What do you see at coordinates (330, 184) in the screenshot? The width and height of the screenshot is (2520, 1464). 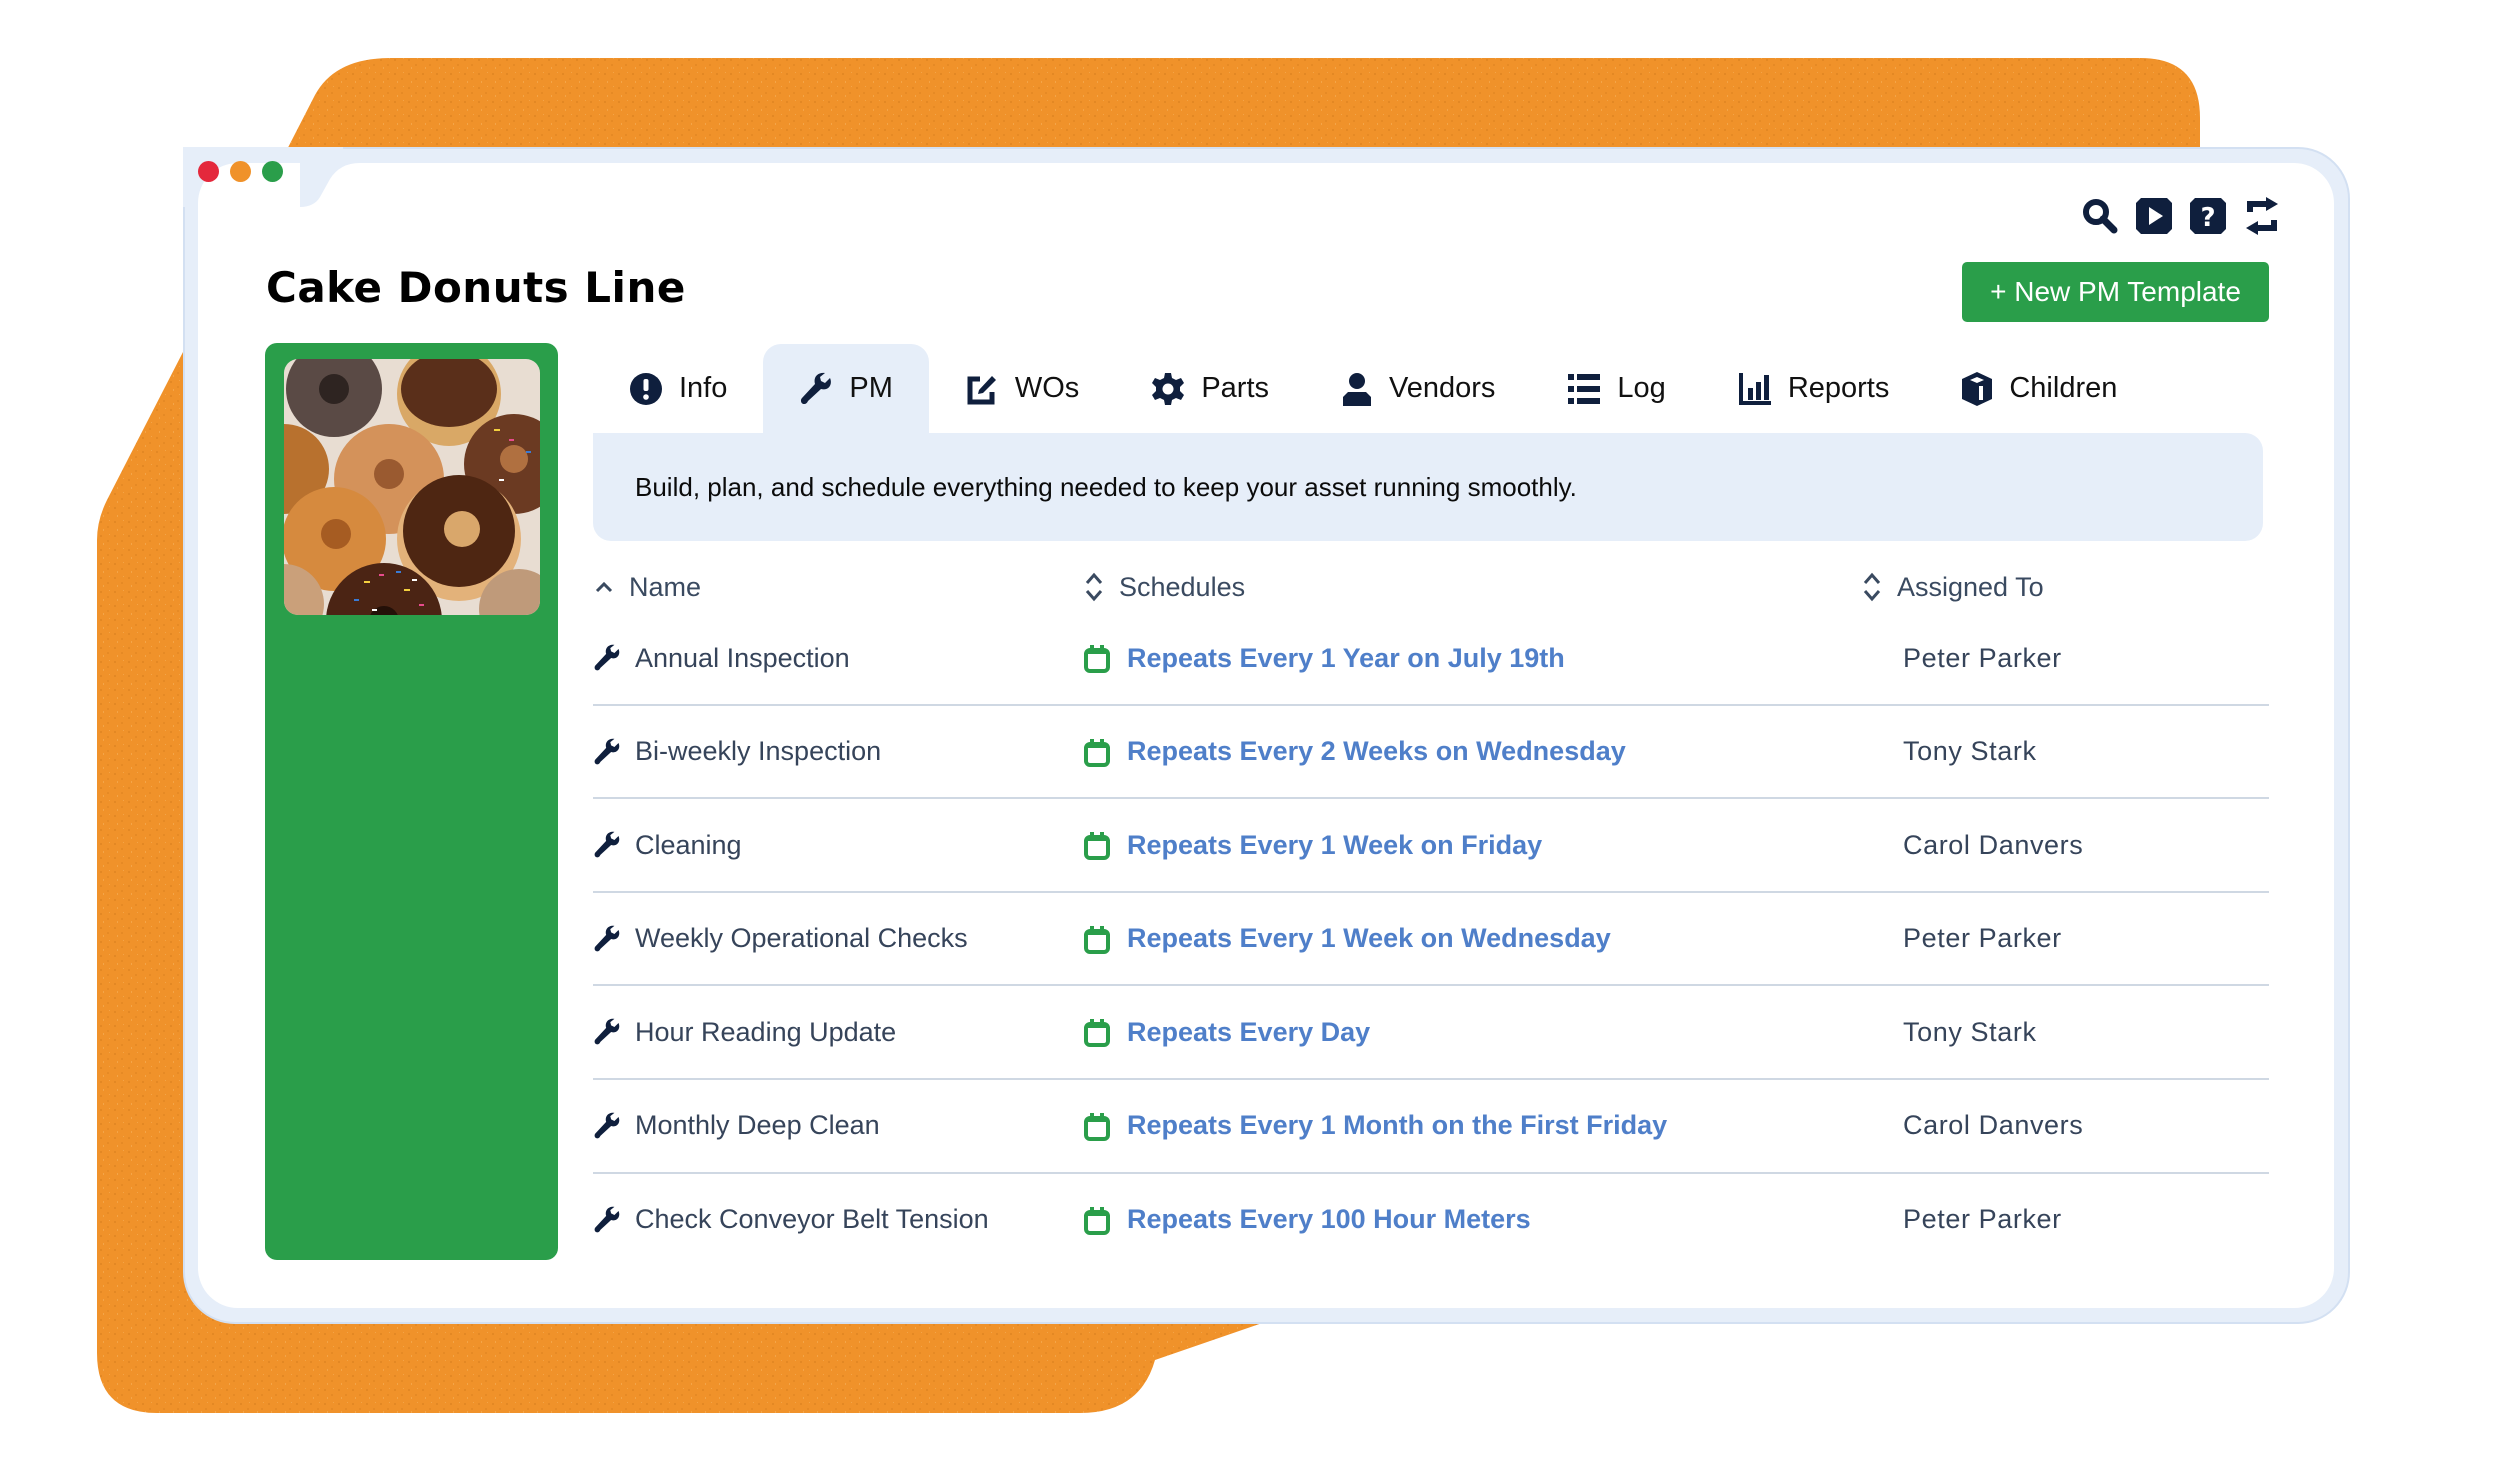 I see `window-tab-notch` at bounding box center [330, 184].